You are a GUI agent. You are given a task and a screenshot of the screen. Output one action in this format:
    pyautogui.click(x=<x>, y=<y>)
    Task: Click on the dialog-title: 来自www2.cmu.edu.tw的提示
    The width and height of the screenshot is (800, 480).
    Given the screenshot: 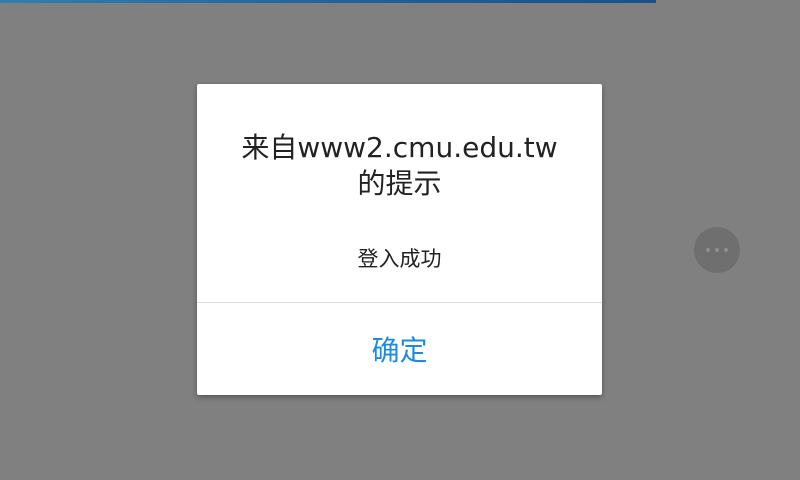 What is the action you would take?
    pyautogui.click(x=399, y=165)
    